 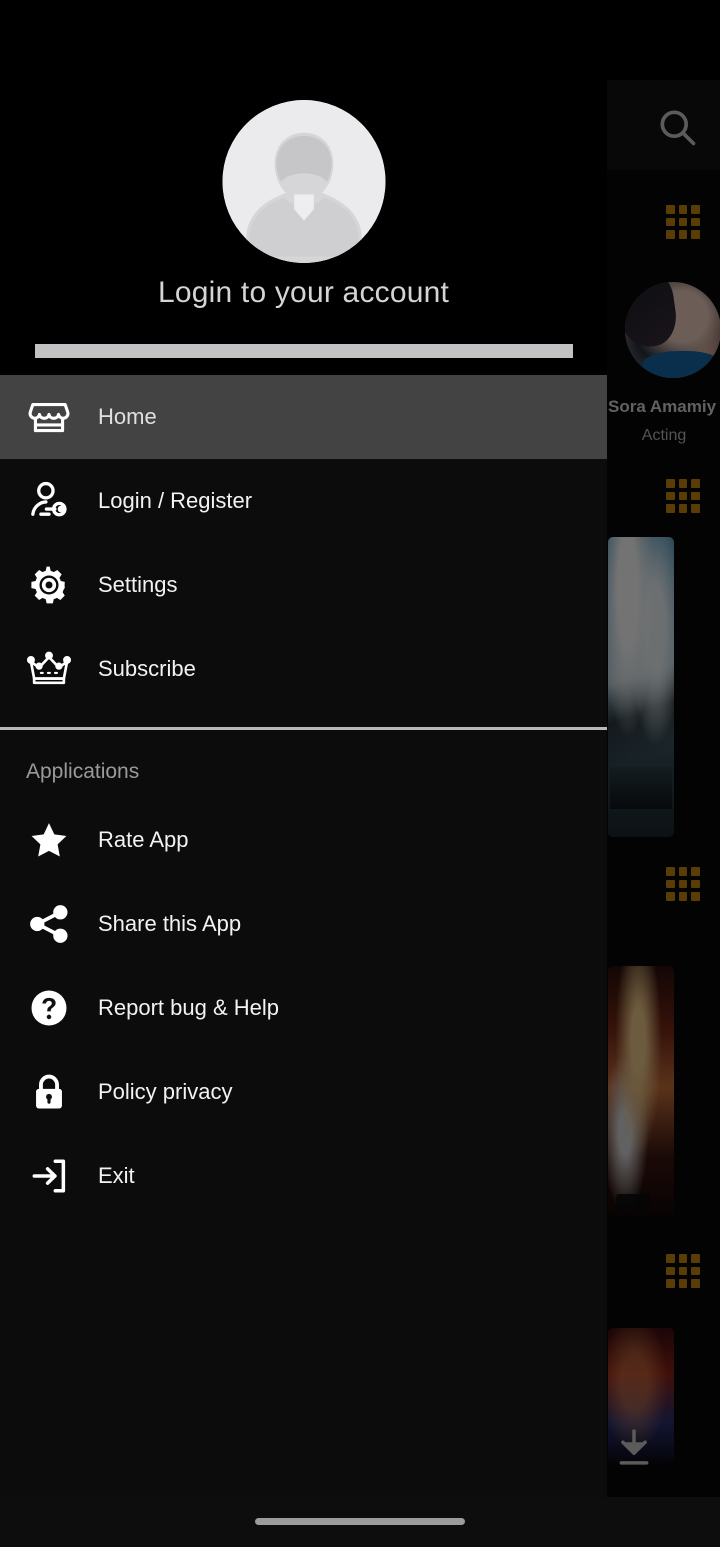 What do you see at coordinates (49, 840) in the screenshot?
I see `star-icon` at bounding box center [49, 840].